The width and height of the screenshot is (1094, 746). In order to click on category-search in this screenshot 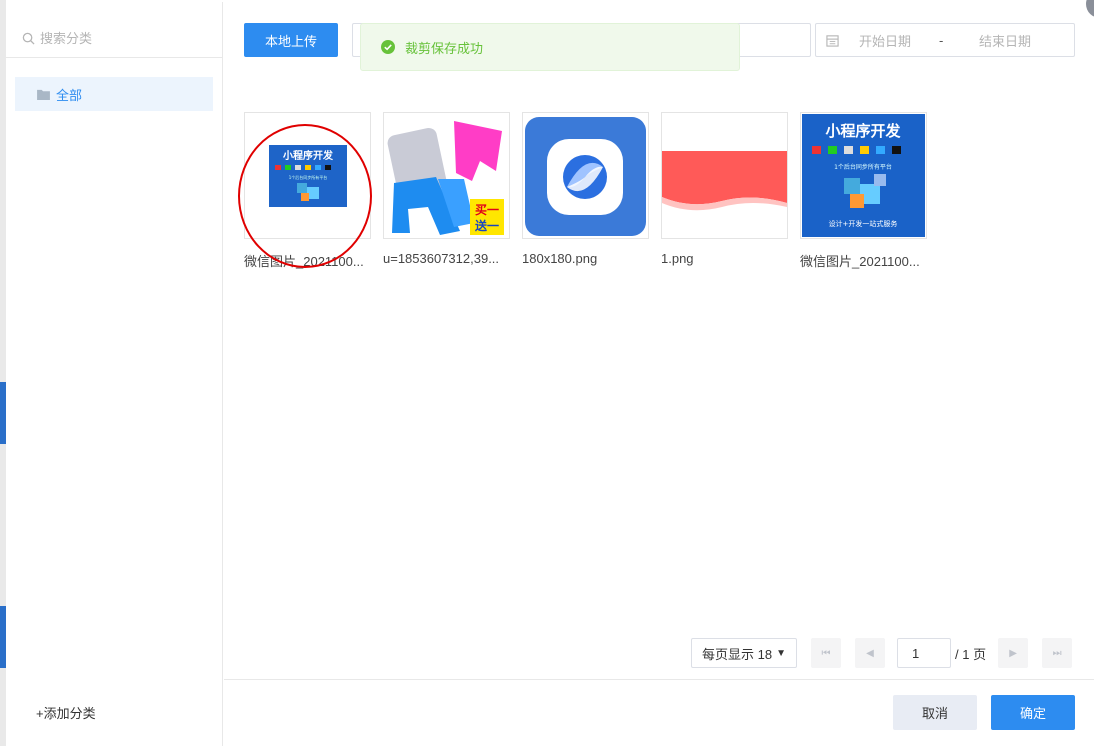, I will do `click(114, 39)`.